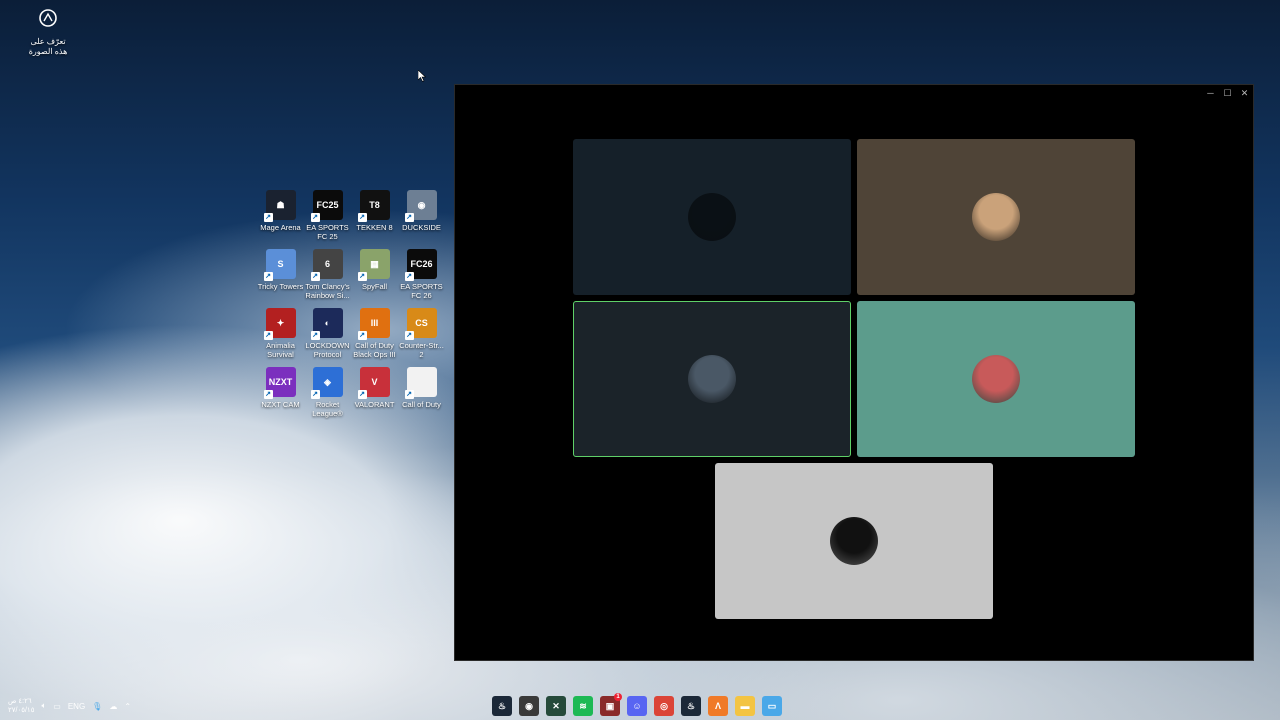 The image size is (1280, 720). Describe the element at coordinates (127, 706) in the screenshot. I see `chevron-up-icon: ⌃` at that location.